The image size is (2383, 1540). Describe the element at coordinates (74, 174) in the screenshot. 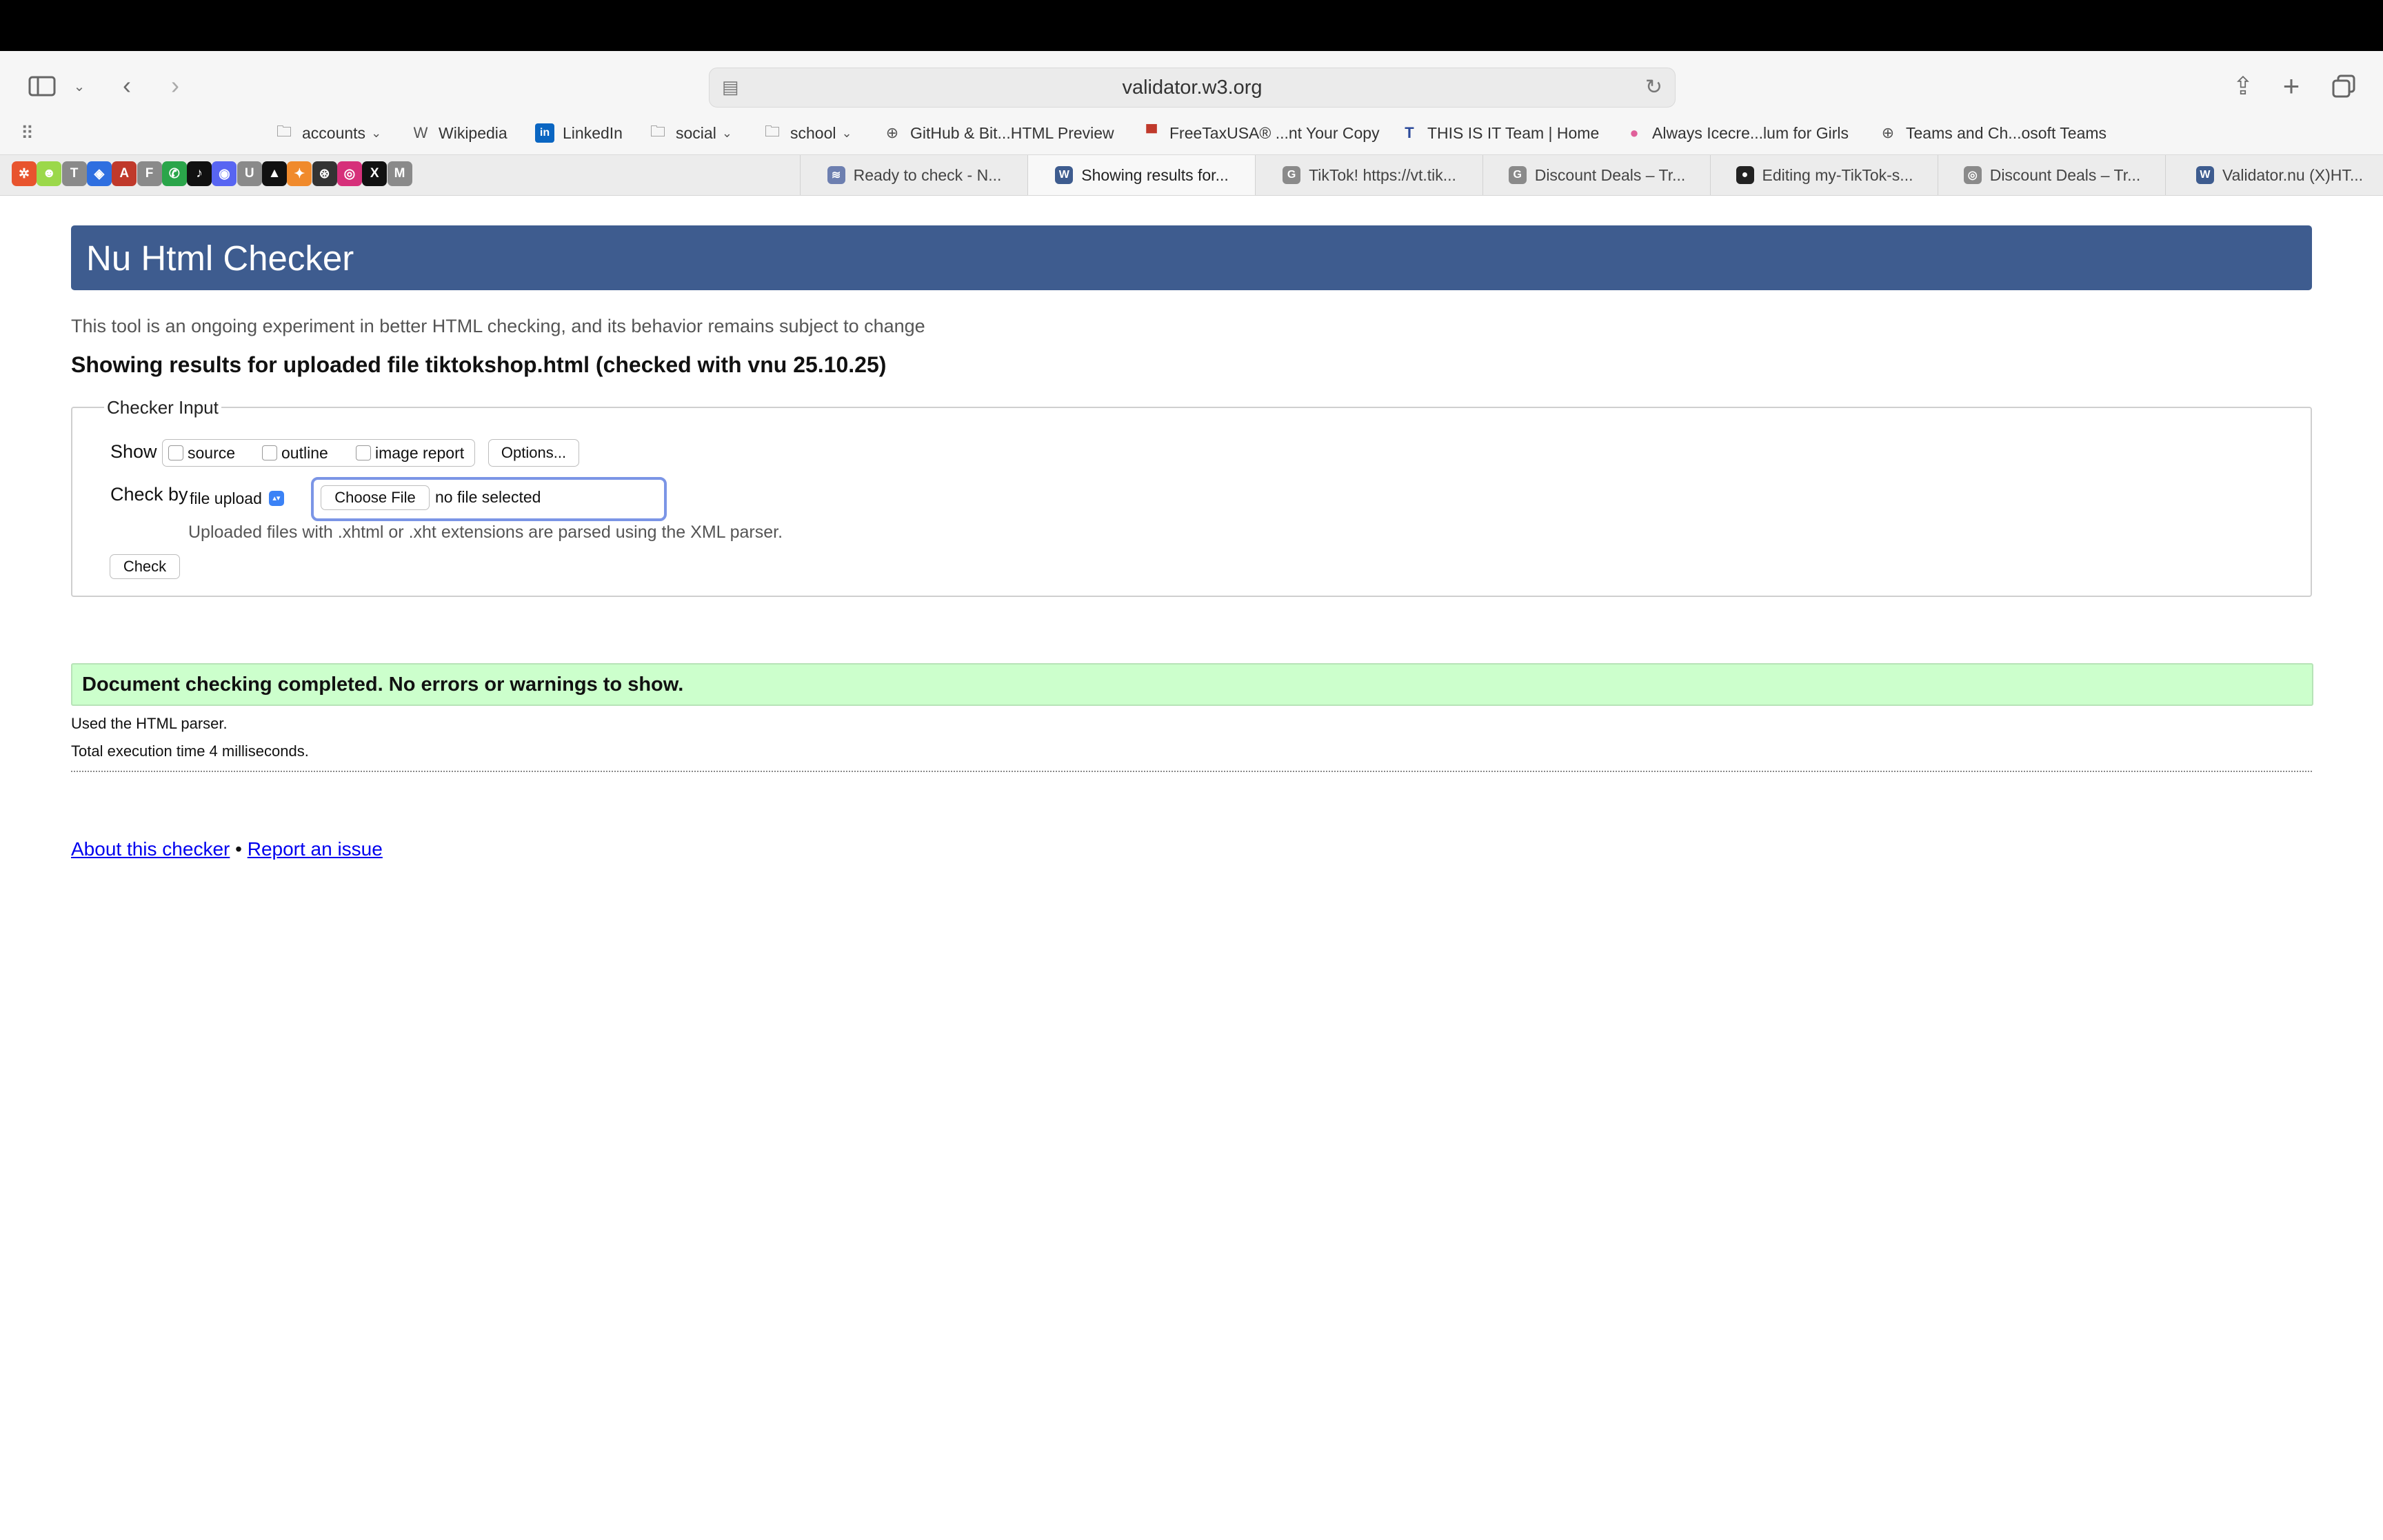

I see `t-letter-icon: T` at that location.